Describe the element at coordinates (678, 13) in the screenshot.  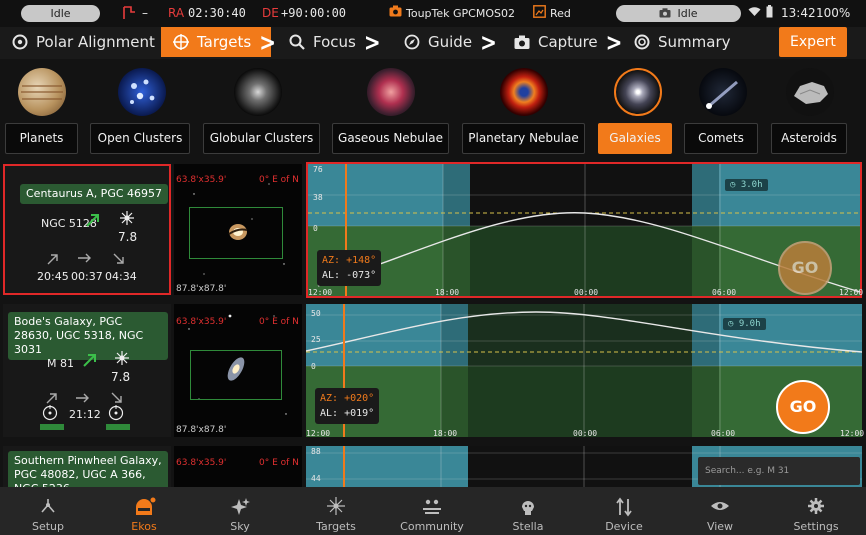
I see `camera-status-pill: Idle` at that location.